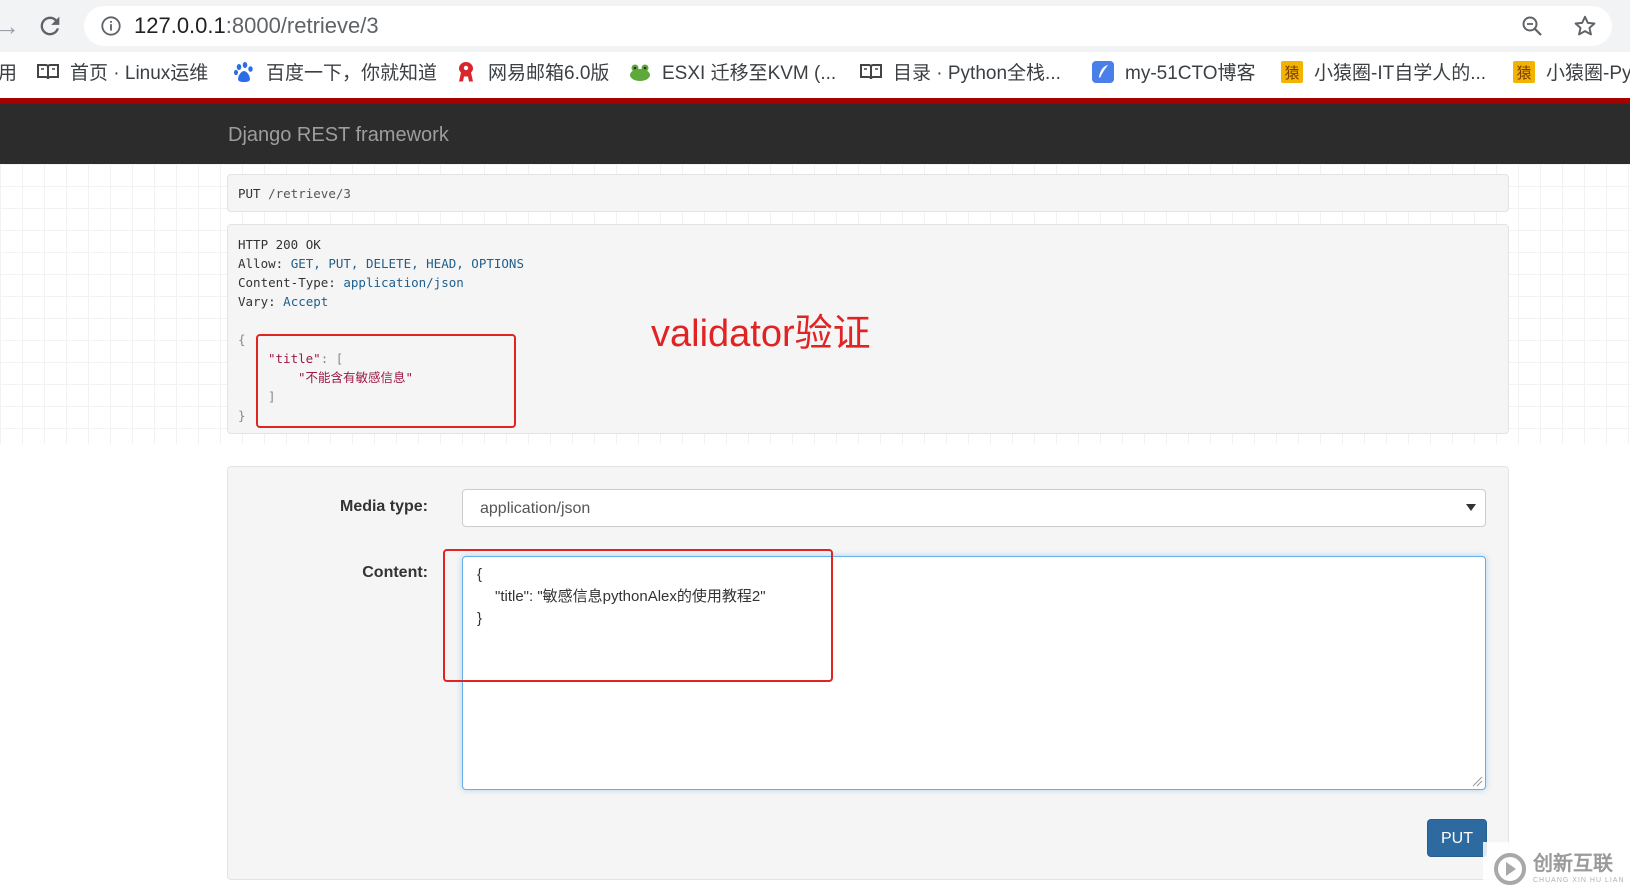 The width and height of the screenshot is (1630, 896). I want to click on request-method: PUT, so click(249, 193).